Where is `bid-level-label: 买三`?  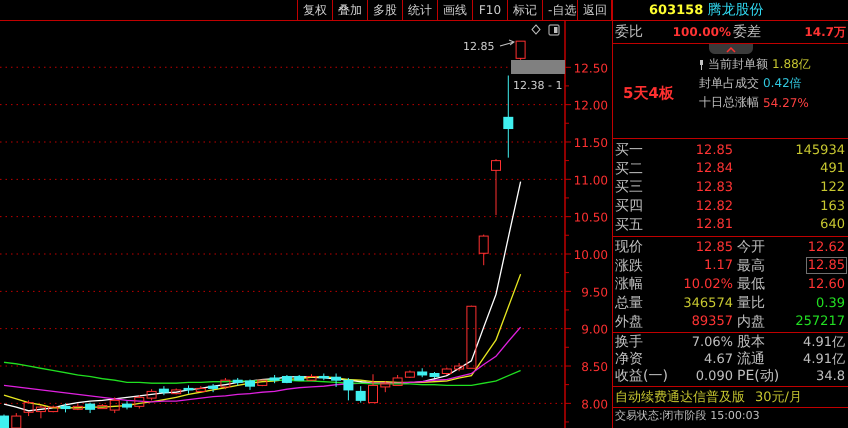 bid-level-label: 买三 is located at coordinates (629, 187).